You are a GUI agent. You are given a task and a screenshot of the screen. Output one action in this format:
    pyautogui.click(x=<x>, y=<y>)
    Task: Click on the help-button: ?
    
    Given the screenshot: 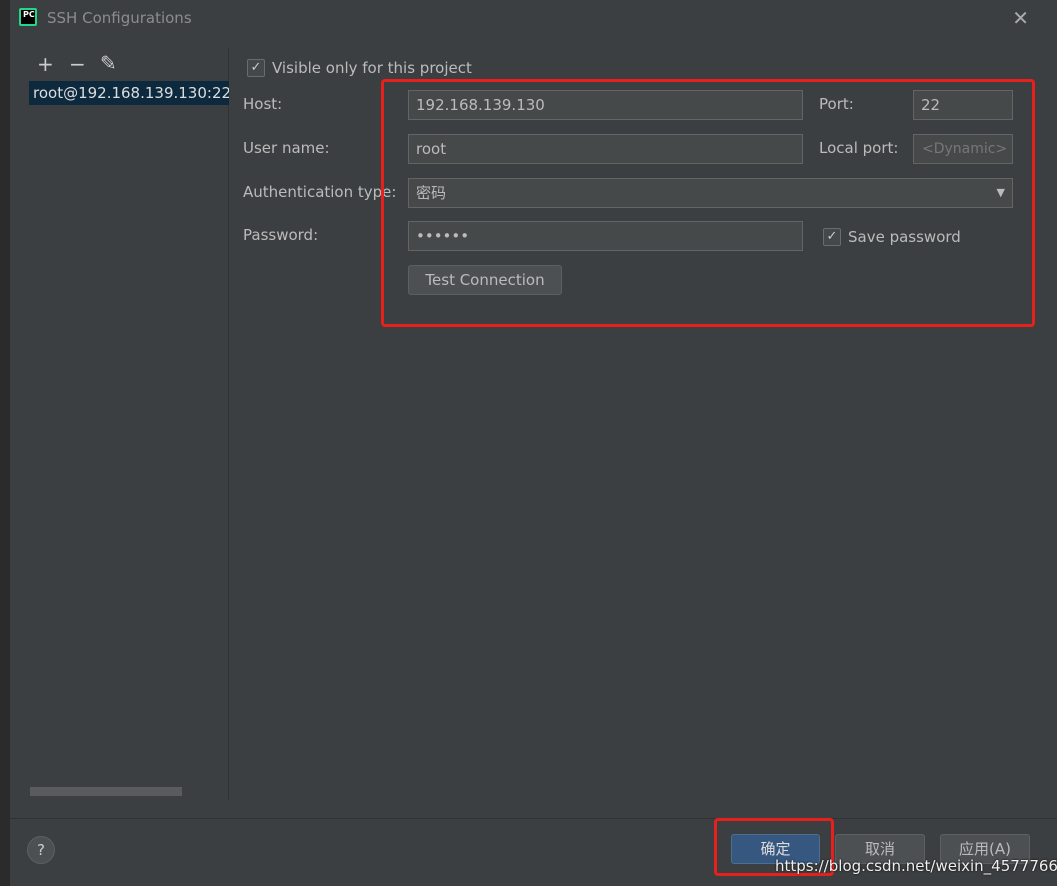 What is the action you would take?
    pyautogui.click(x=41, y=850)
    